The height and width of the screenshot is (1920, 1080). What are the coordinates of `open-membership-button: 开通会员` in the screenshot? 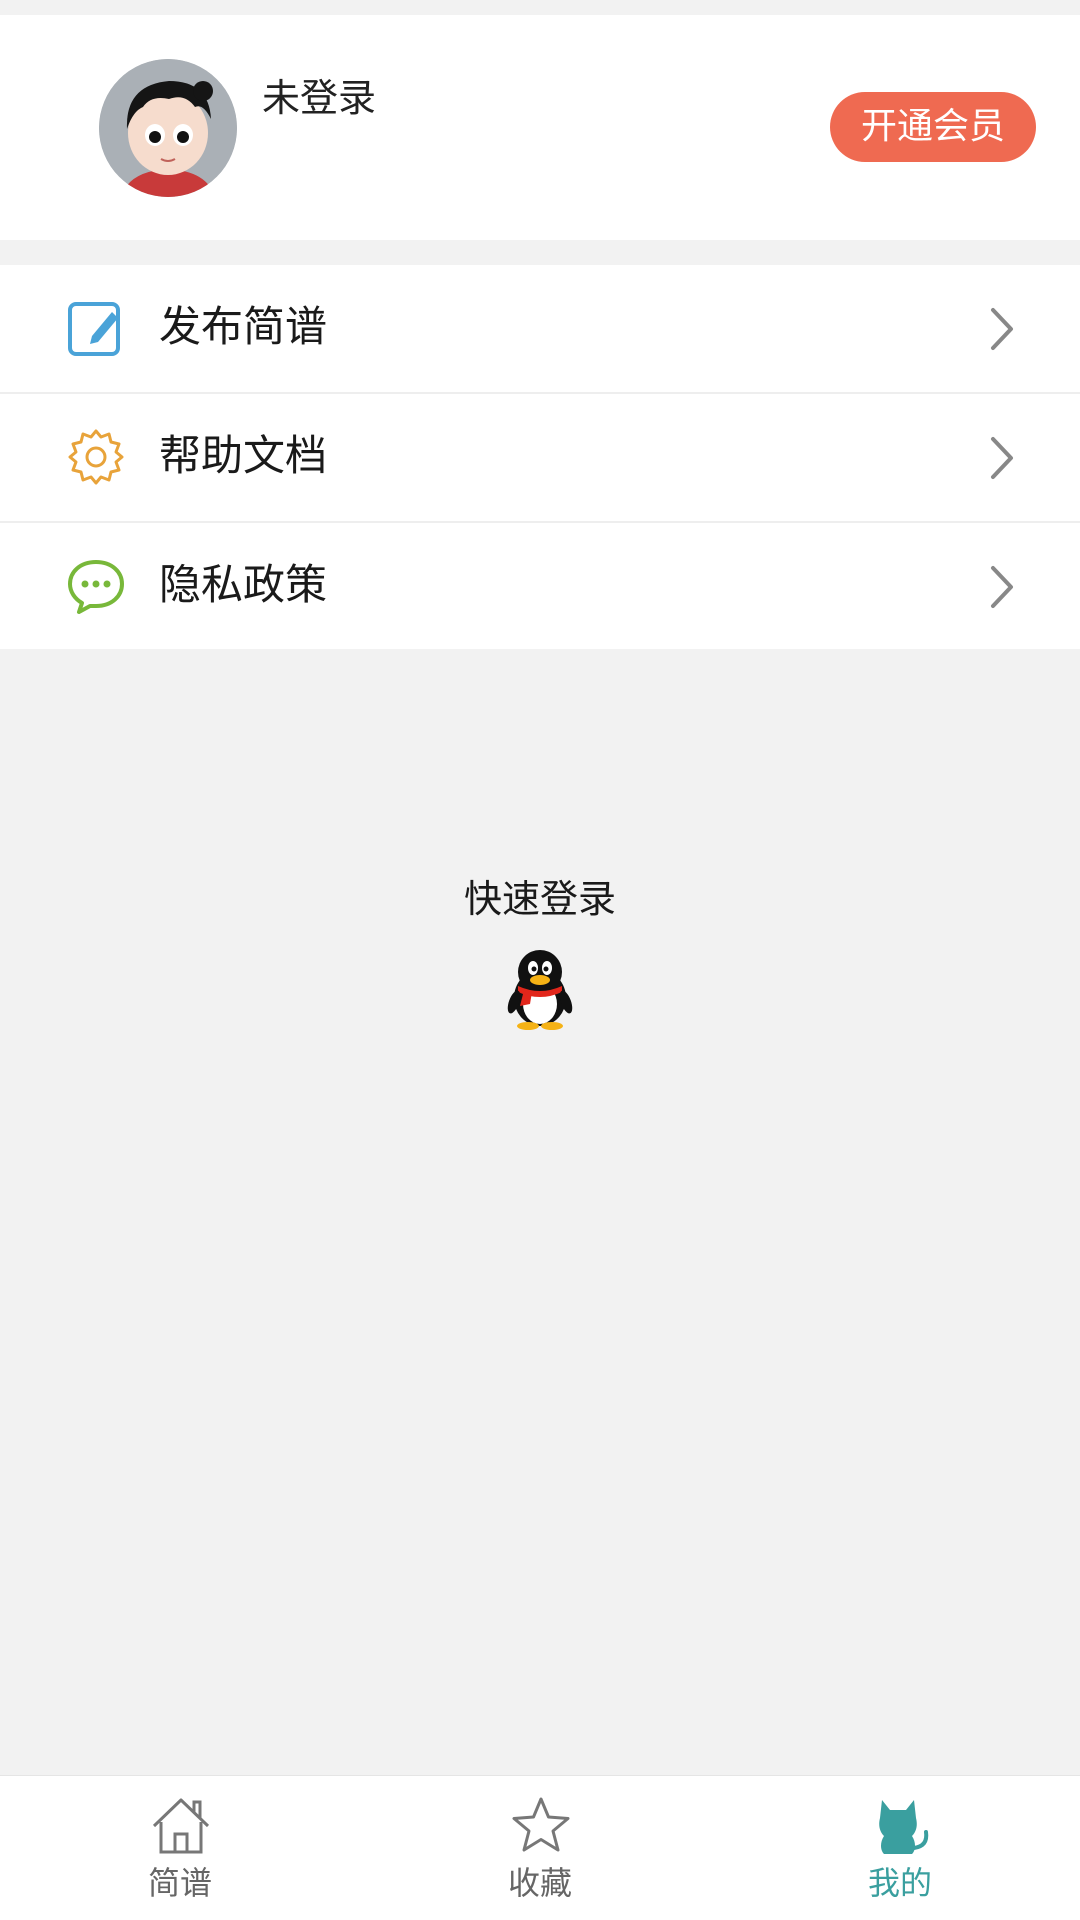 It's located at (933, 127).